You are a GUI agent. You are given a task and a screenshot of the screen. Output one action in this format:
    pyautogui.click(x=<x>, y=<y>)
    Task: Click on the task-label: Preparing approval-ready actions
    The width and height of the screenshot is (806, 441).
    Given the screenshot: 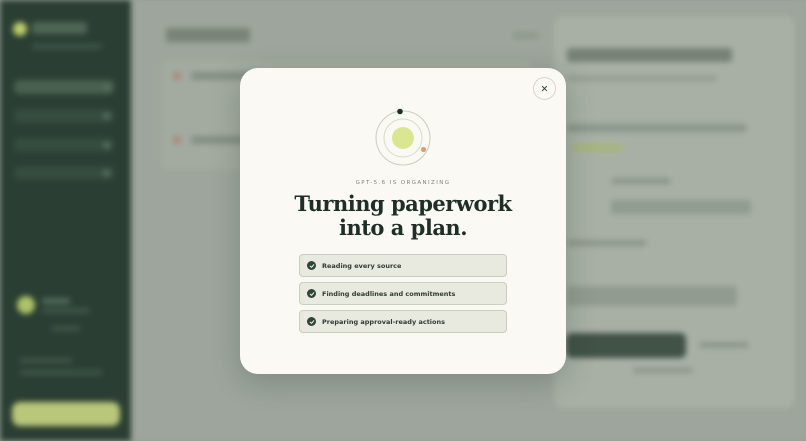 What is the action you would take?
    pyautogui.click(x=383, y=321)
    